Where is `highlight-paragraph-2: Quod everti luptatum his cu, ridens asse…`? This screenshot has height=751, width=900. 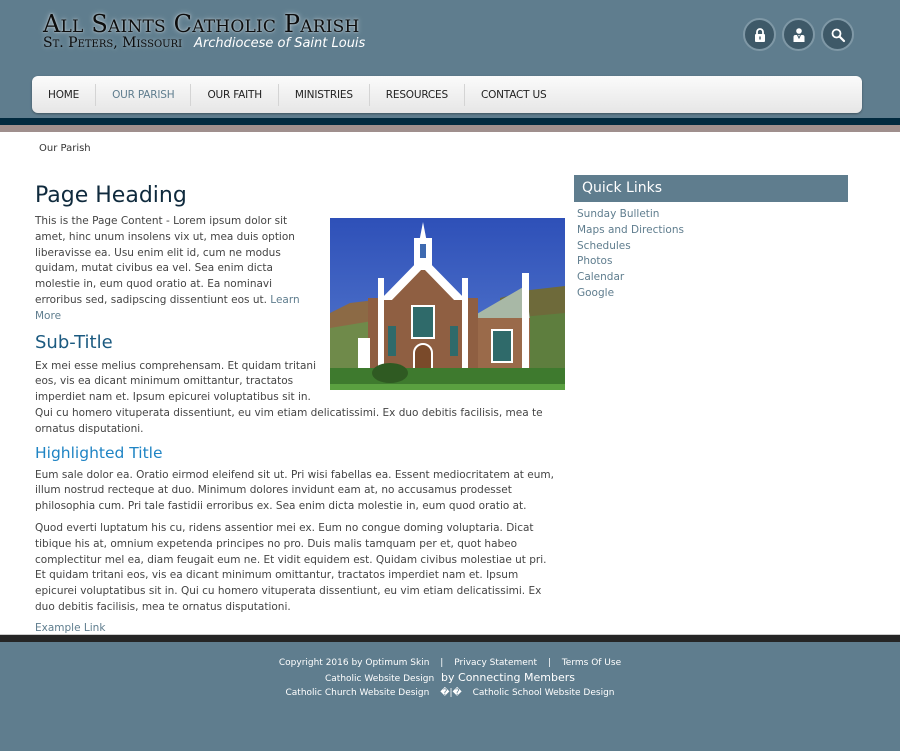
highlight-paragraph-2: Quod everti luptatum his cu, ridens asse… is located at coordinates (291, 567).